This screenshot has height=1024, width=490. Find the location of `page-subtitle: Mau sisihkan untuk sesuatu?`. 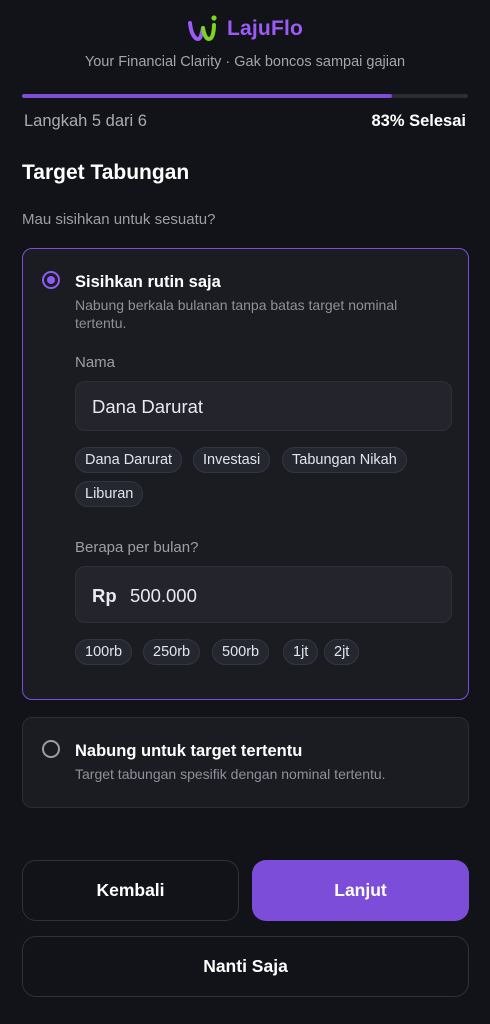

page-subtitle: Mau sisihkan untuk sesuatu? is located at coordinates (119, 219).